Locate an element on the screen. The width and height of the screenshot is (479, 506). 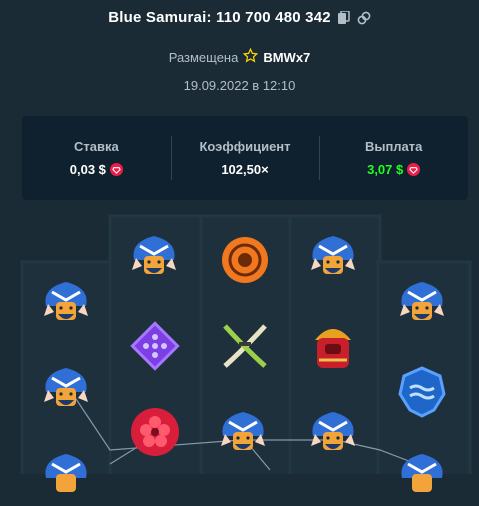
placed-by-row: Размещена BMWx7 is located at coordinates (239, 56).